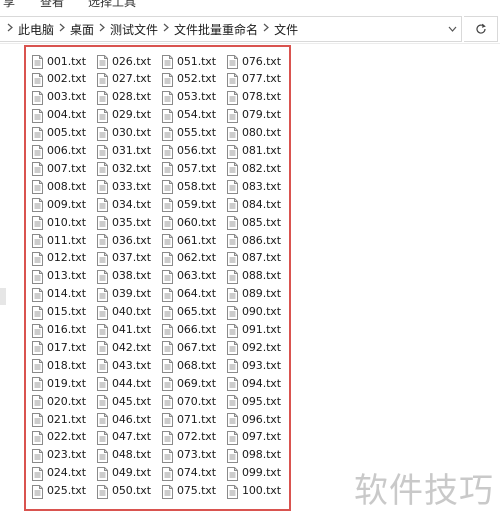 The image size is (500, 523). Describe the element at coordinates (128, 222) in the screenshot. I see `file-item: 035.txt` at that location.